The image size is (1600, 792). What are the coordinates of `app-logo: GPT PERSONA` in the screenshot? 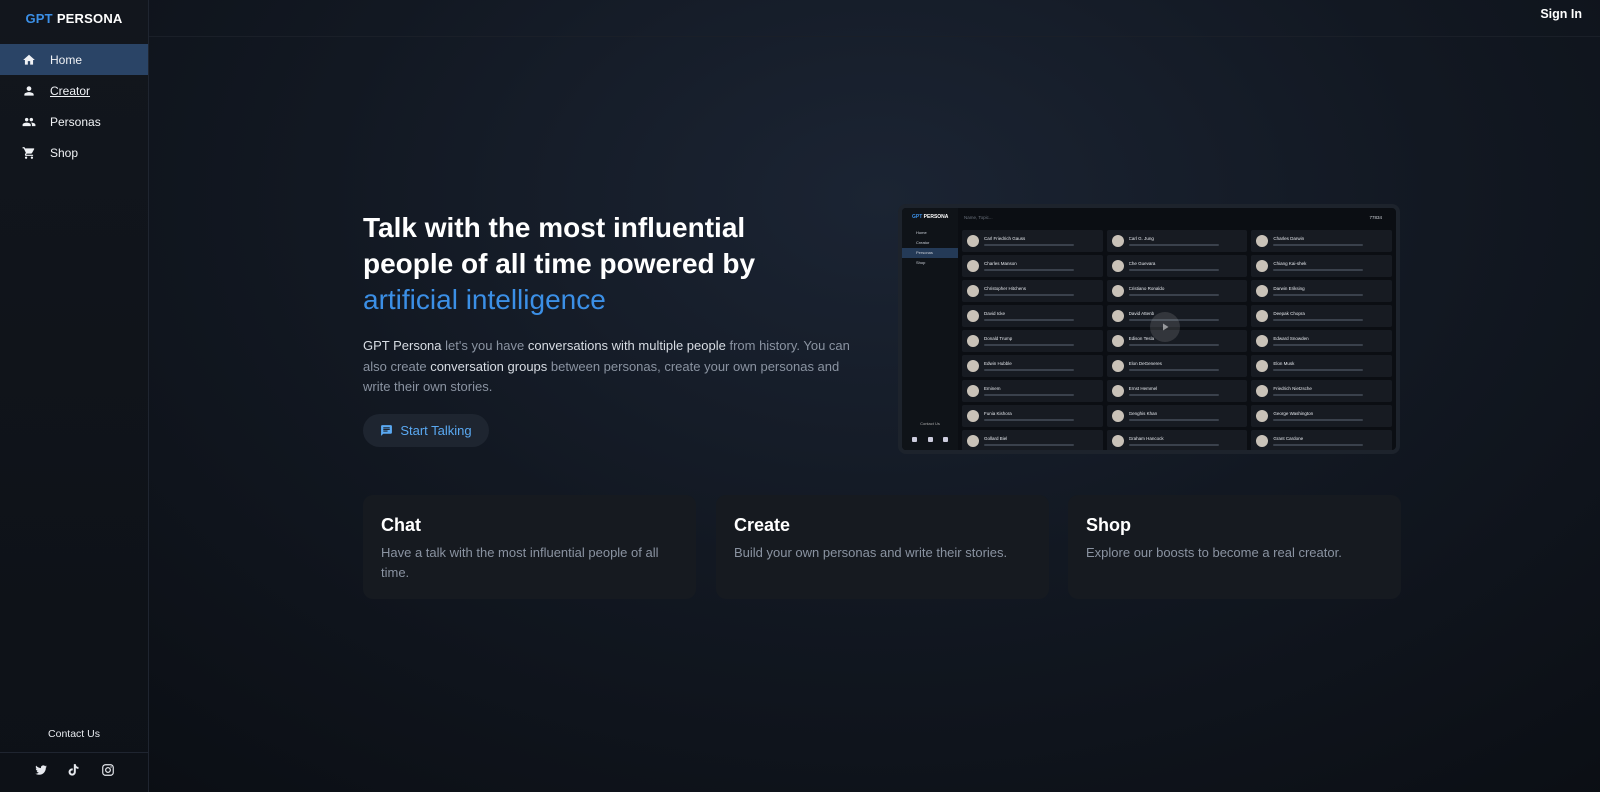 It's located at (74, 18).